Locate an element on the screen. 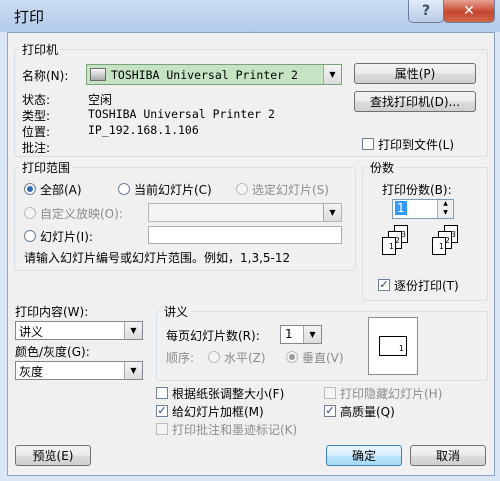 Image resolution: width=500 pixels, height=481 pixels. per-page-value: 1 is located at coordinates (289, 334).